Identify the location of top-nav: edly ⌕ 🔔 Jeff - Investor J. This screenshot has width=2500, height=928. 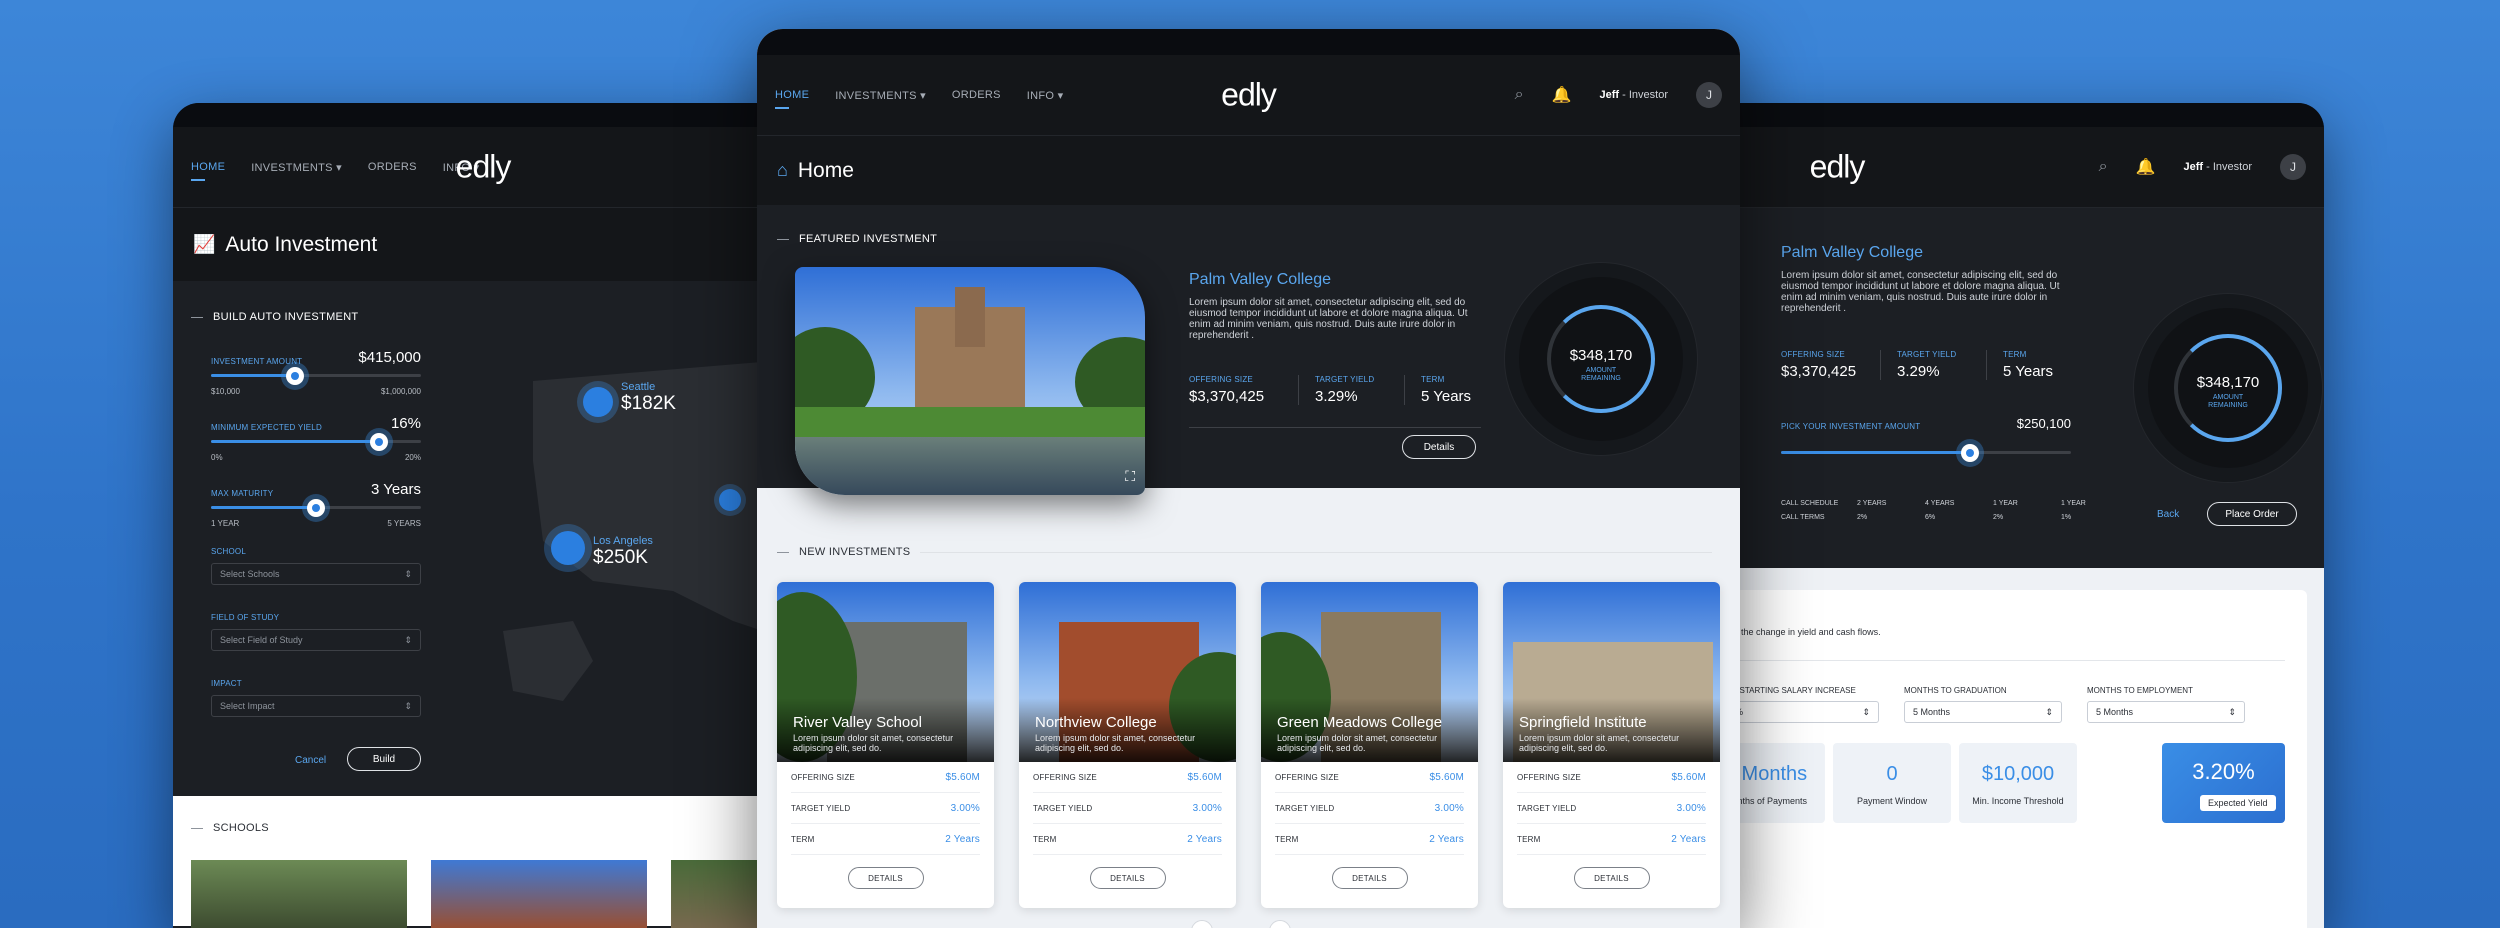
(2015, 167).